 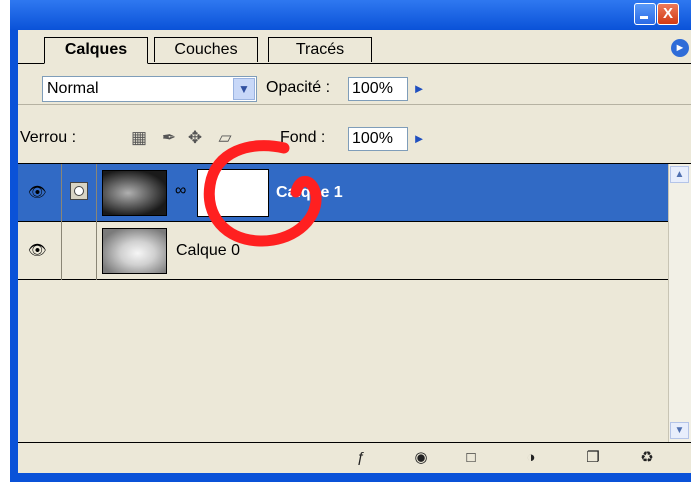 I want to click on blend-row: Normal ▼ Opacité : 100% ►, so click(x=354, y=84).